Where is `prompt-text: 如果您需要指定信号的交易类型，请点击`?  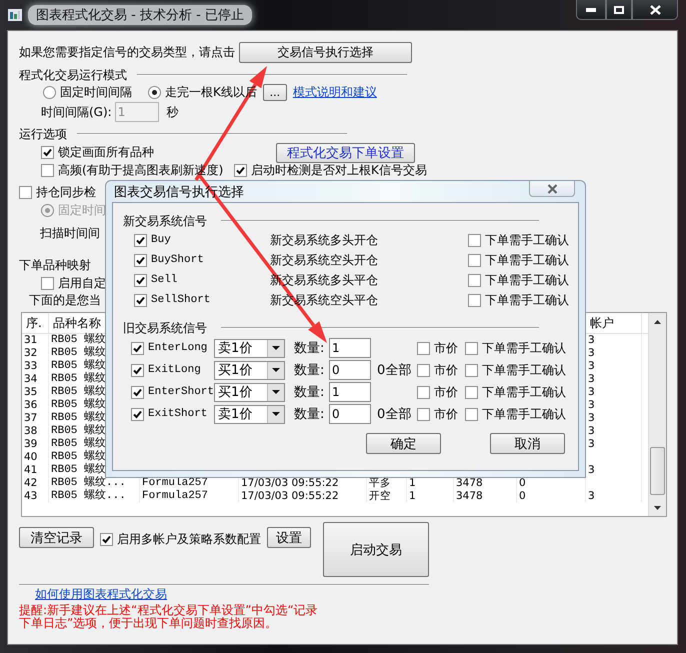
prompt-text: 如果您需要指定信号的交易类型，请点击 is located at coordinates (127, 52).